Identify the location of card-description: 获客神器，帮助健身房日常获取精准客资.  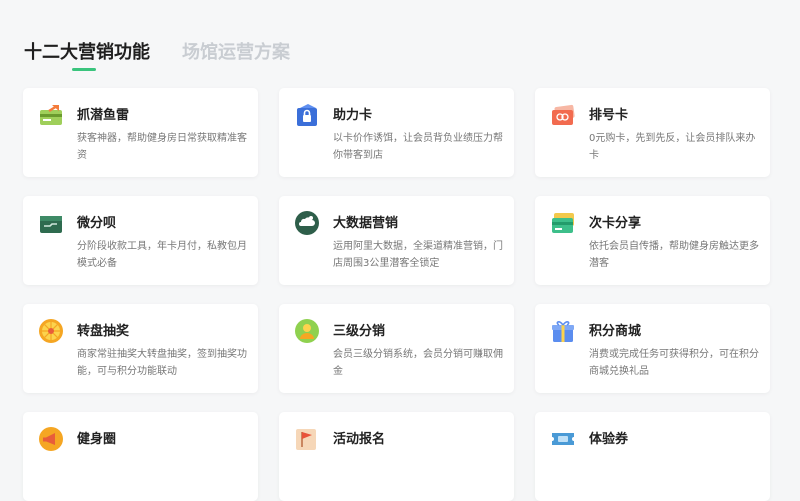
(162, 147).